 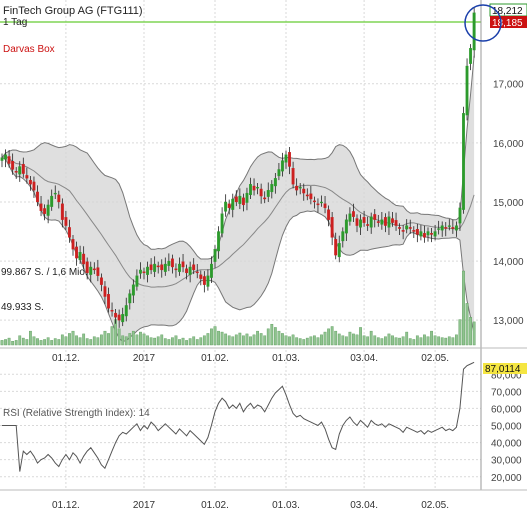 I want to click on chart-title: FinTech Group AG (FTG111), so click(x=73, y=11).